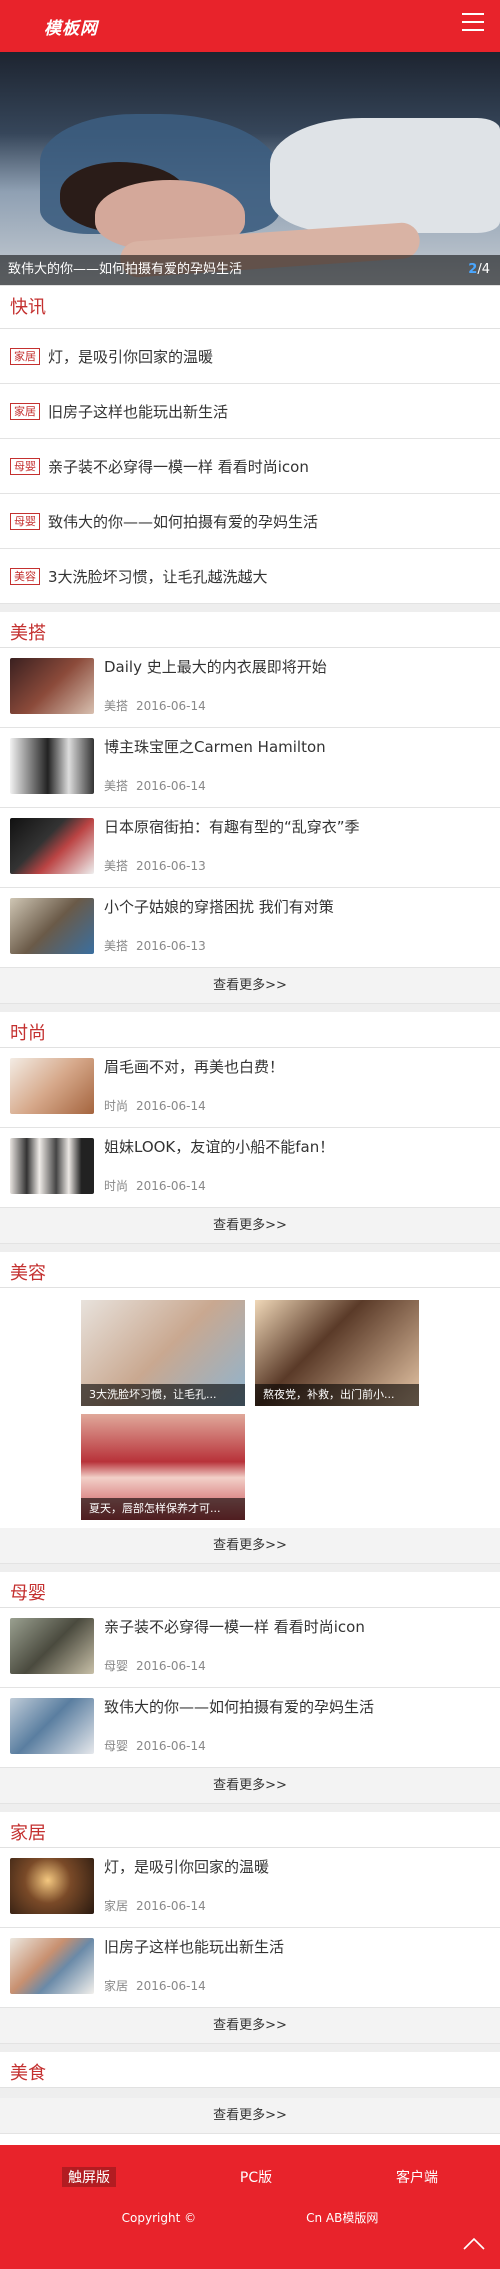 The image size is (500, 2269). Describe the element at coordinates (250, 26) in the screenshot. I see `top-bar: 模板网` at that location.